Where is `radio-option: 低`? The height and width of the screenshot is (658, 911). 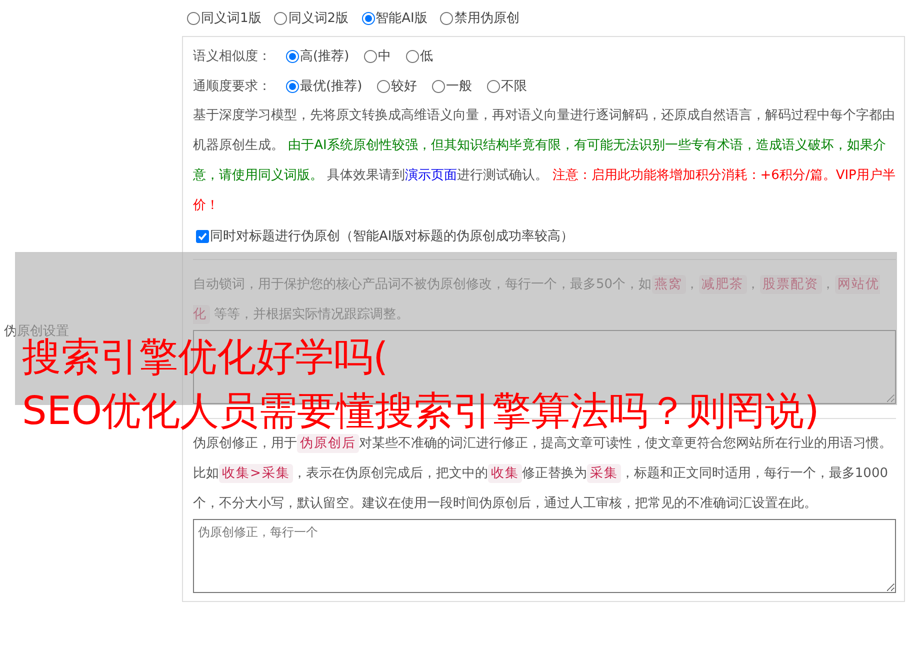
radio-option: 低 is located at coordinates (418, 56).